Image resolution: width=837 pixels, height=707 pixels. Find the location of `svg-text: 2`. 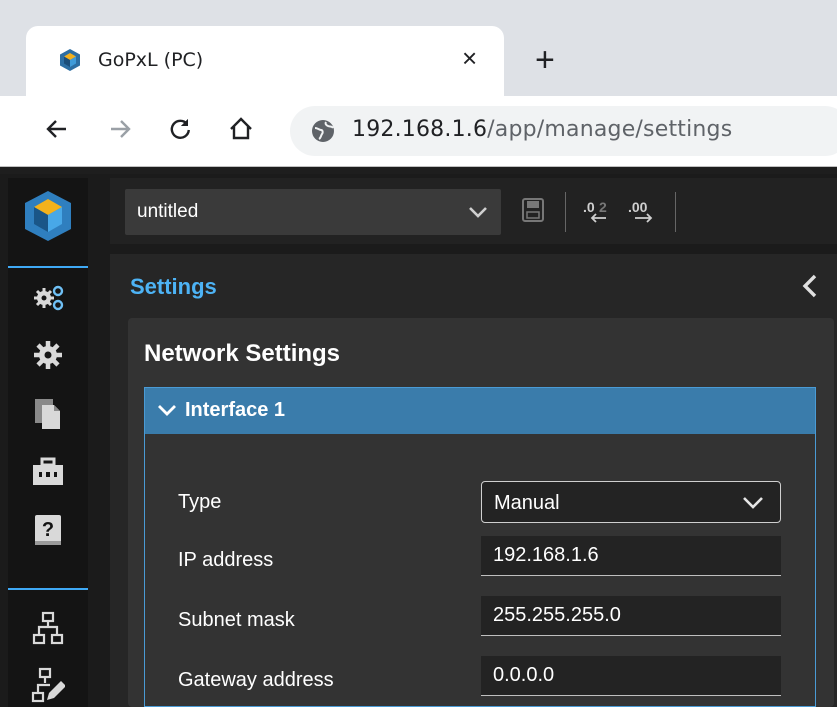

svg-text: 2 is located at coordinates (603, 207).